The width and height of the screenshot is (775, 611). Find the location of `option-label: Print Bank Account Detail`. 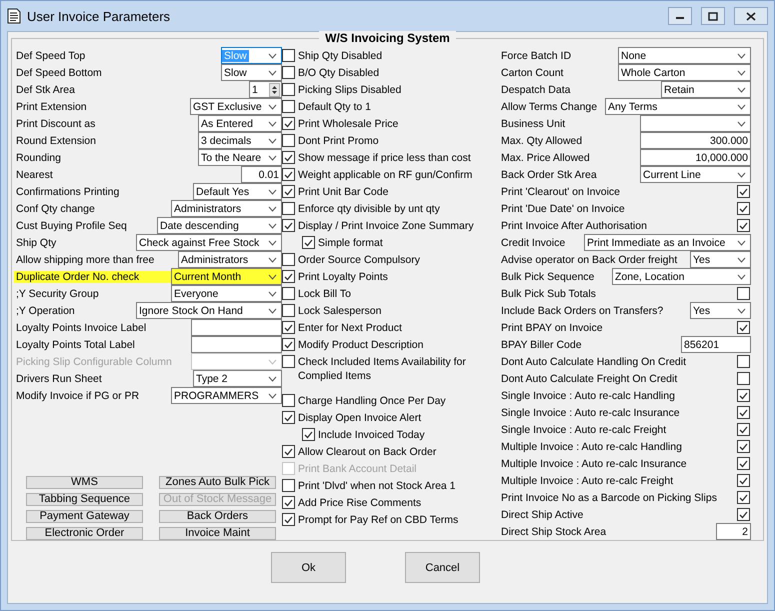

option-label: Print Bank Account Detail is located at coordinates (357, 469).